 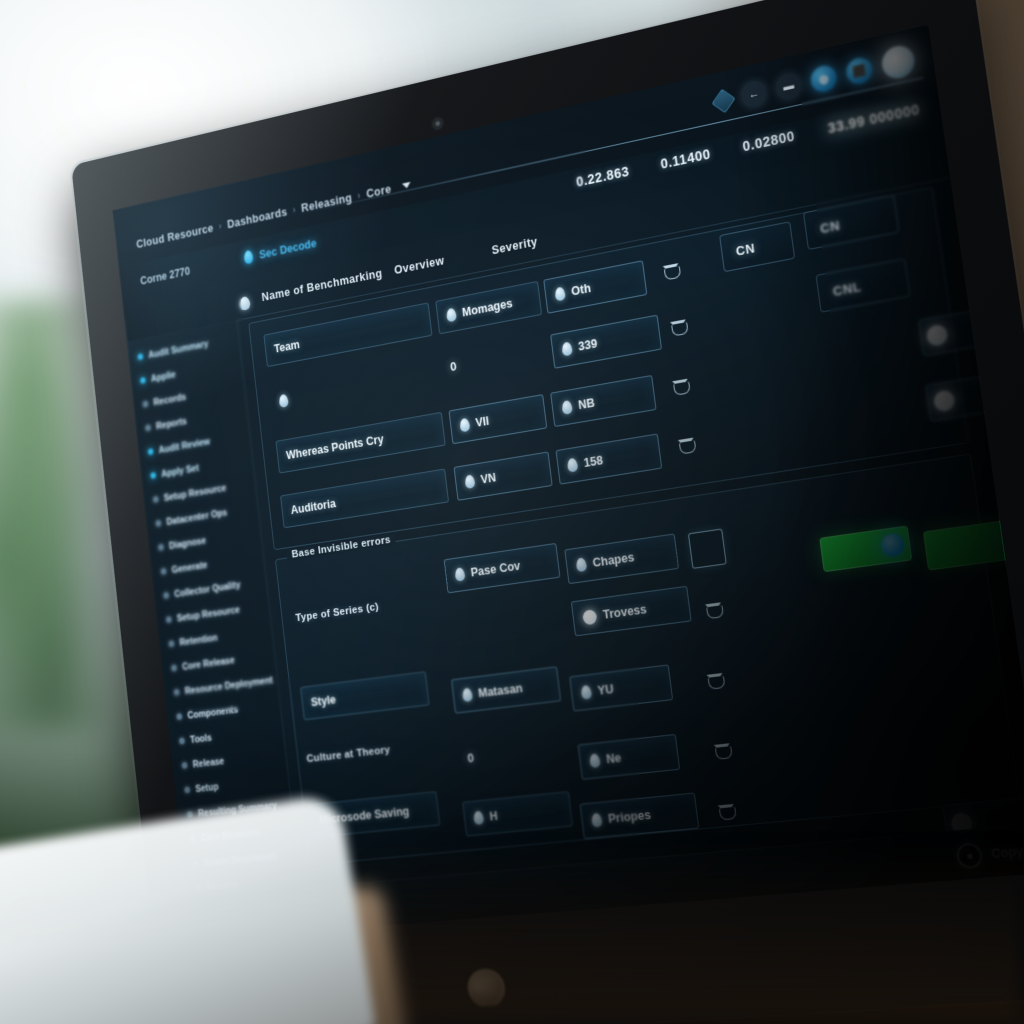 I want to click on sidebar-item-label: Generate, so click(x=189, y=567).